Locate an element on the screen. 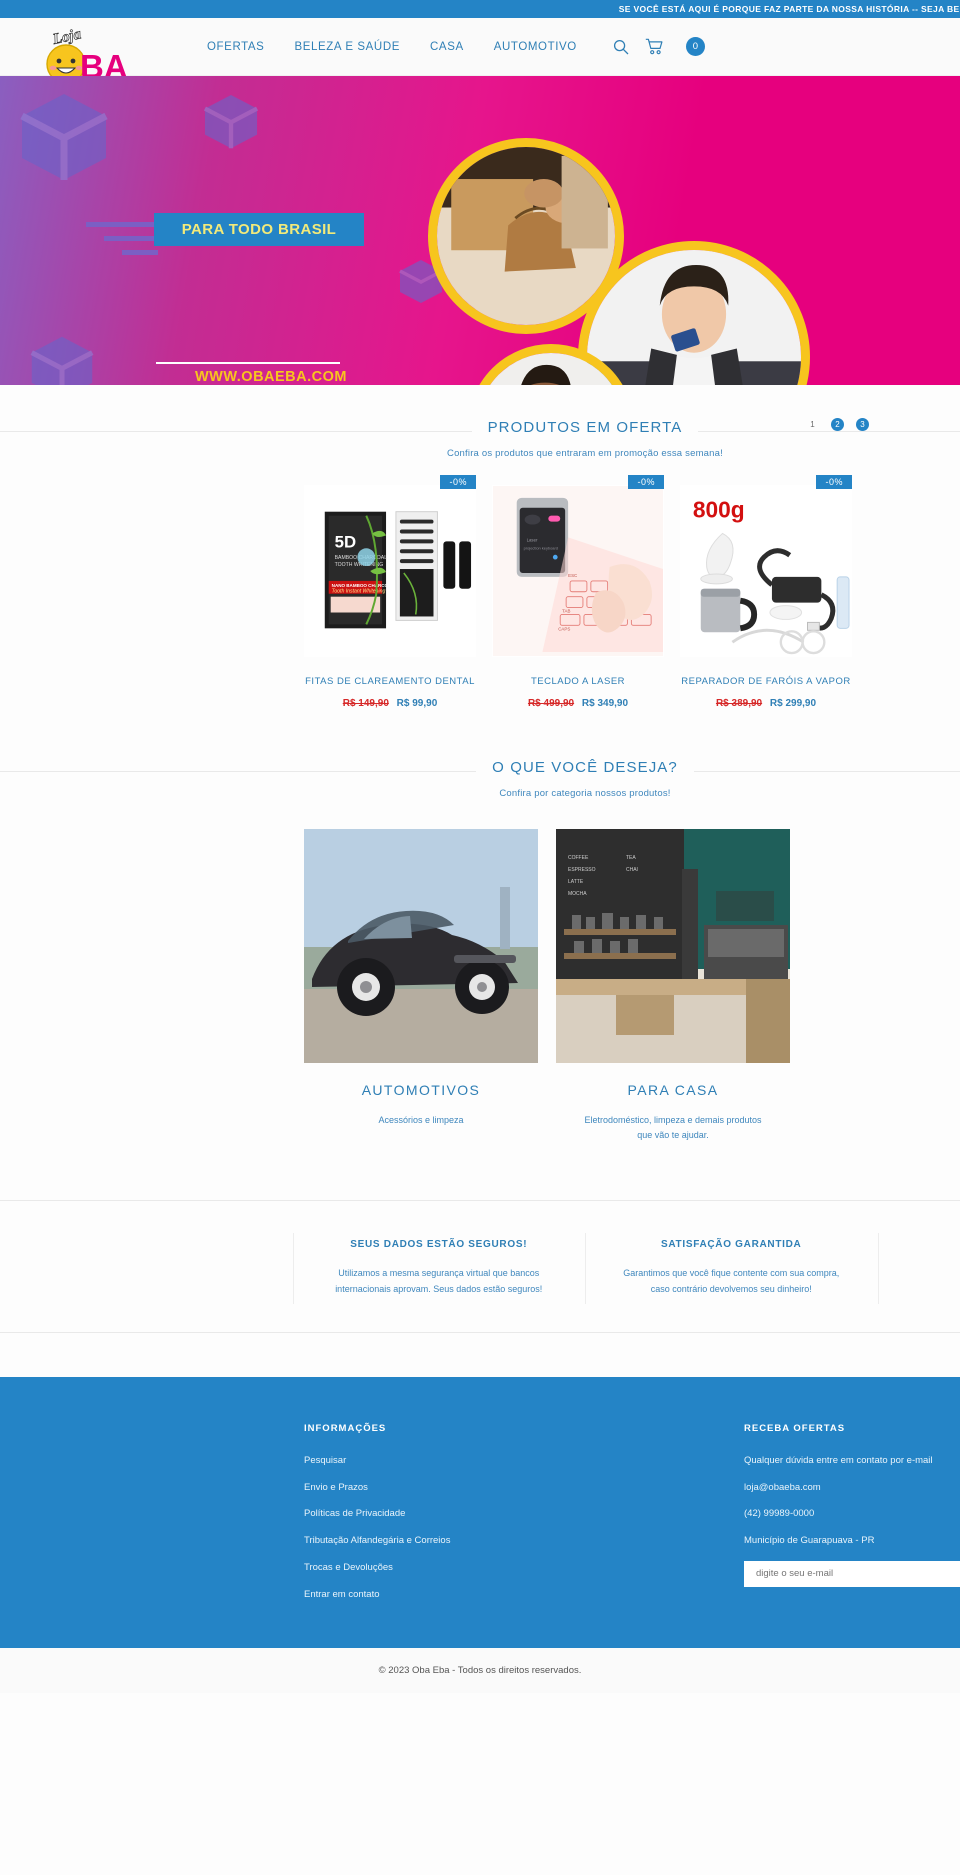  category-card-automotivos: AUTOMOTIVOS Acessórios e limpeza is located at coordinates (421, 986).